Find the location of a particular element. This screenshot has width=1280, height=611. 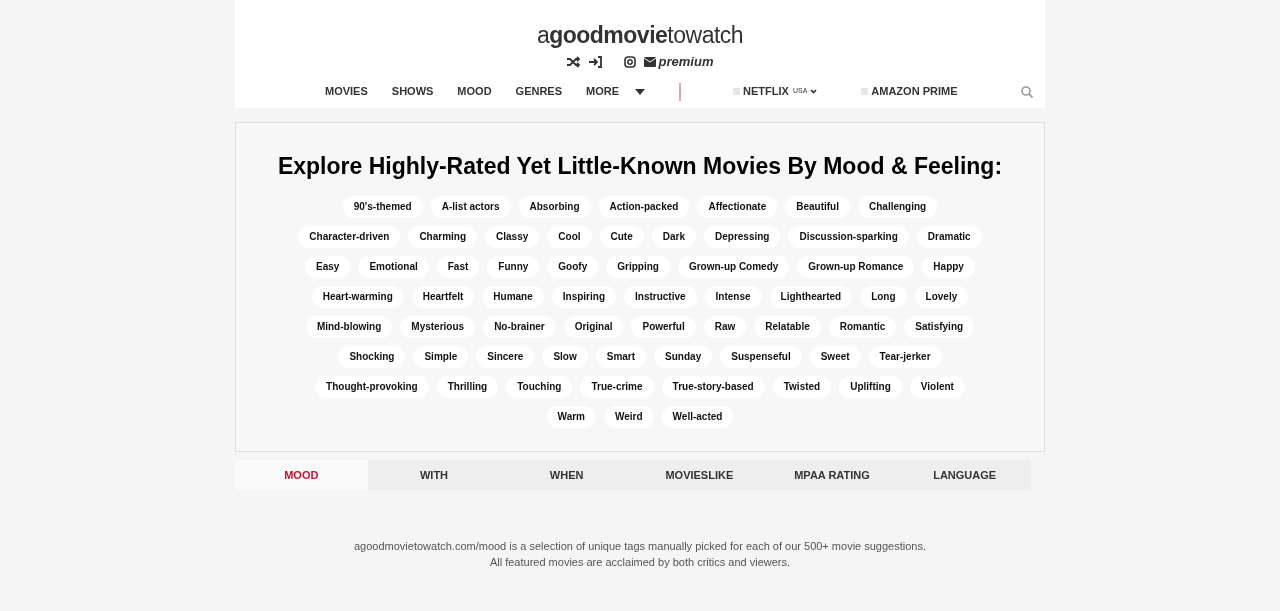

mood-tag: Heart-warming is located at coordinates (357, 296).